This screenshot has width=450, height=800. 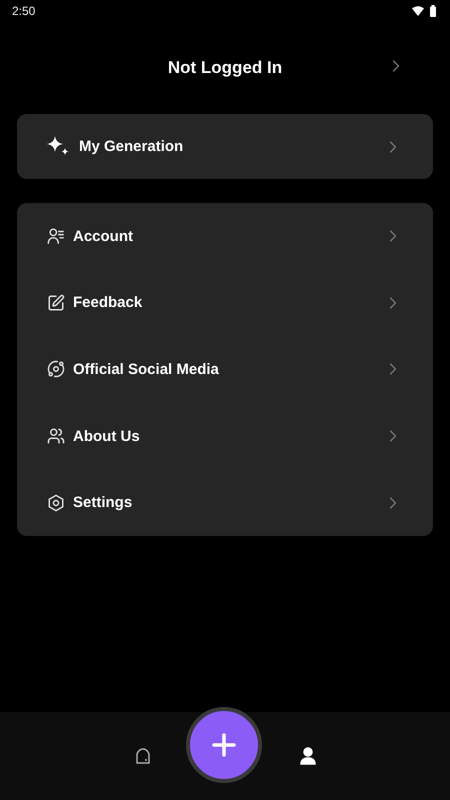 What do you see at coordinates (225, 146) in the screenshot?
I see `menu-item: My Generation` at bounding box center [225, 146].